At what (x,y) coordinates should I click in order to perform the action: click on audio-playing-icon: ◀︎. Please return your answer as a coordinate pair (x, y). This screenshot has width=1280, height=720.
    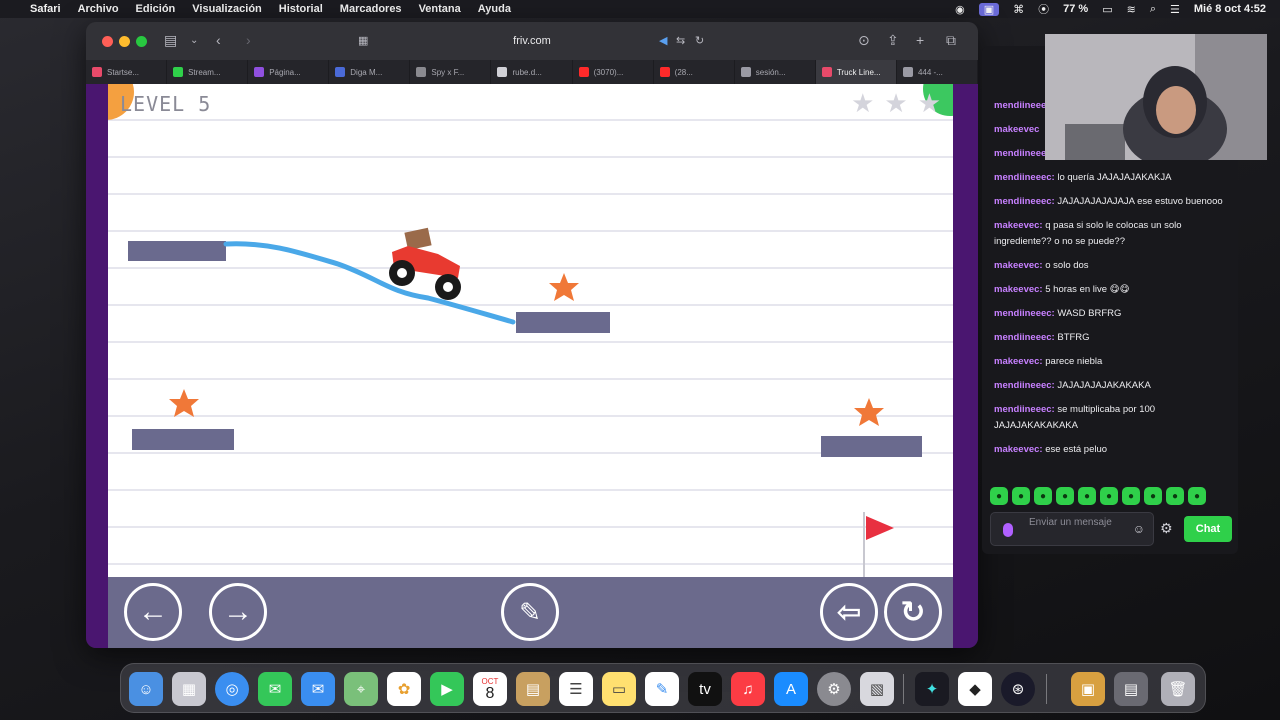
    Looking at the image, I should click on (663, 40).